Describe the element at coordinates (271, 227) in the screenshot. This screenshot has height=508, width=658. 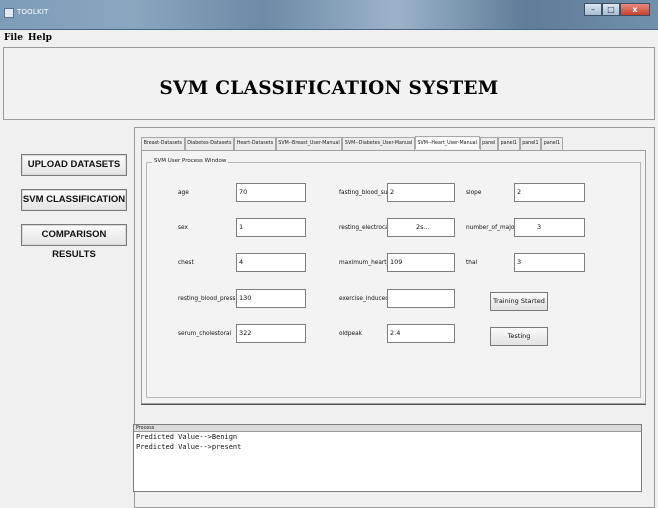
I see `sex-input: 1` at that location.